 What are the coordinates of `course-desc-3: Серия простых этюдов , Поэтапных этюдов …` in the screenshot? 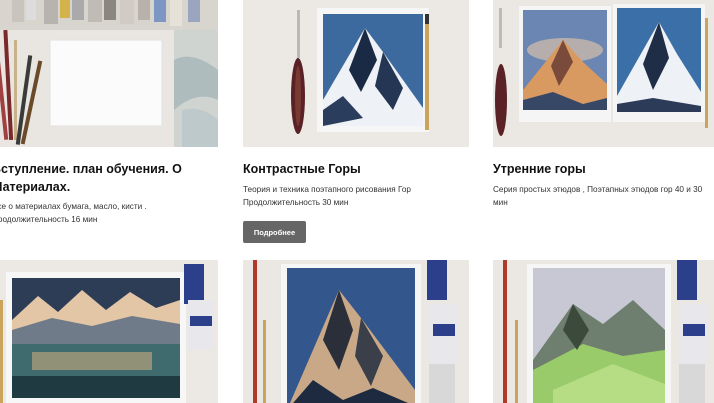 It's located at (603, 196).